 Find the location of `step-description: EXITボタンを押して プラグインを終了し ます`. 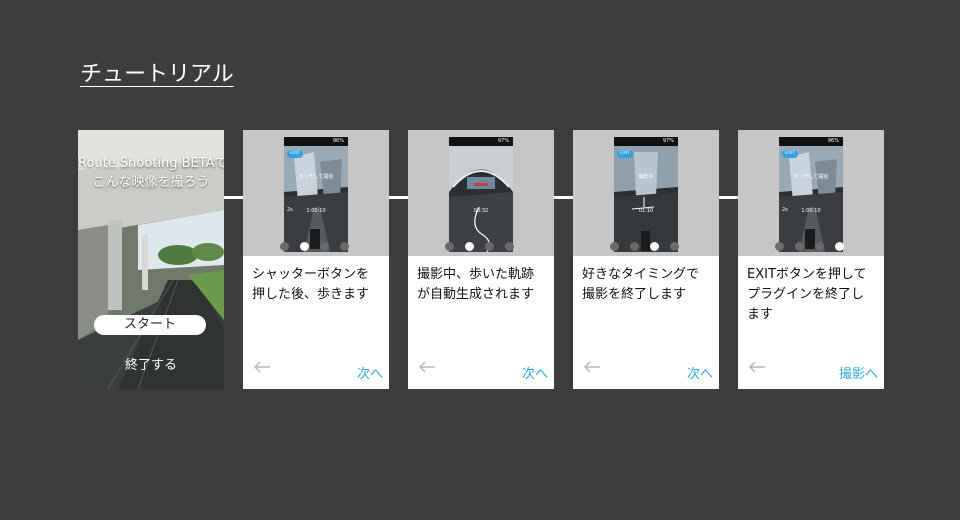

step-description: EXITボタンを押して プラグインを終了し ます is located at coordinates (813, 295).